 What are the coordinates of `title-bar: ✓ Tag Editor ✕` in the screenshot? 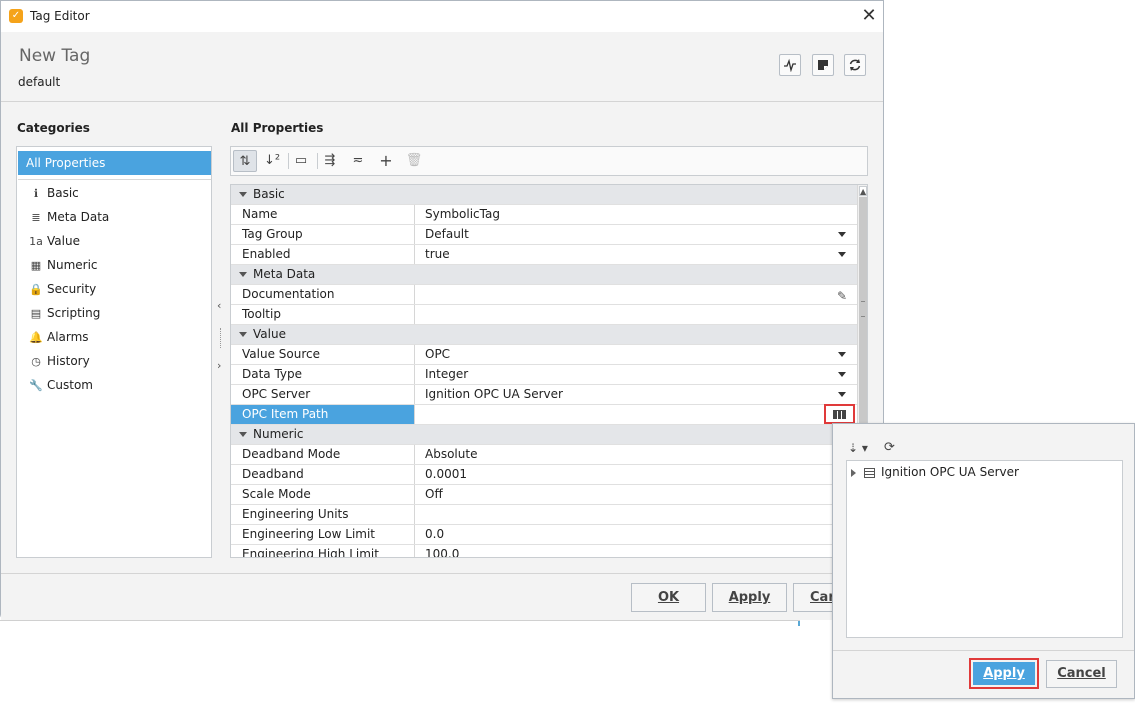 It's located at (442, 17).